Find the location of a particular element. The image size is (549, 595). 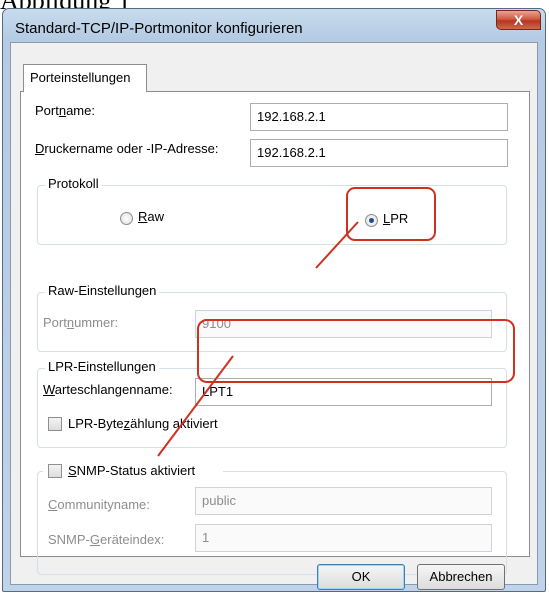

lpr-radio is located at coordinates (371, 220).